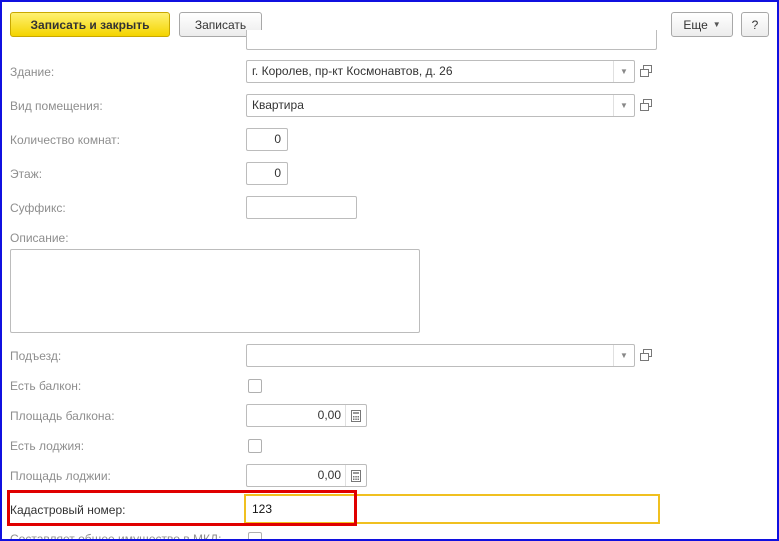  I want to click on floor-input: 0, so click(267, 173).